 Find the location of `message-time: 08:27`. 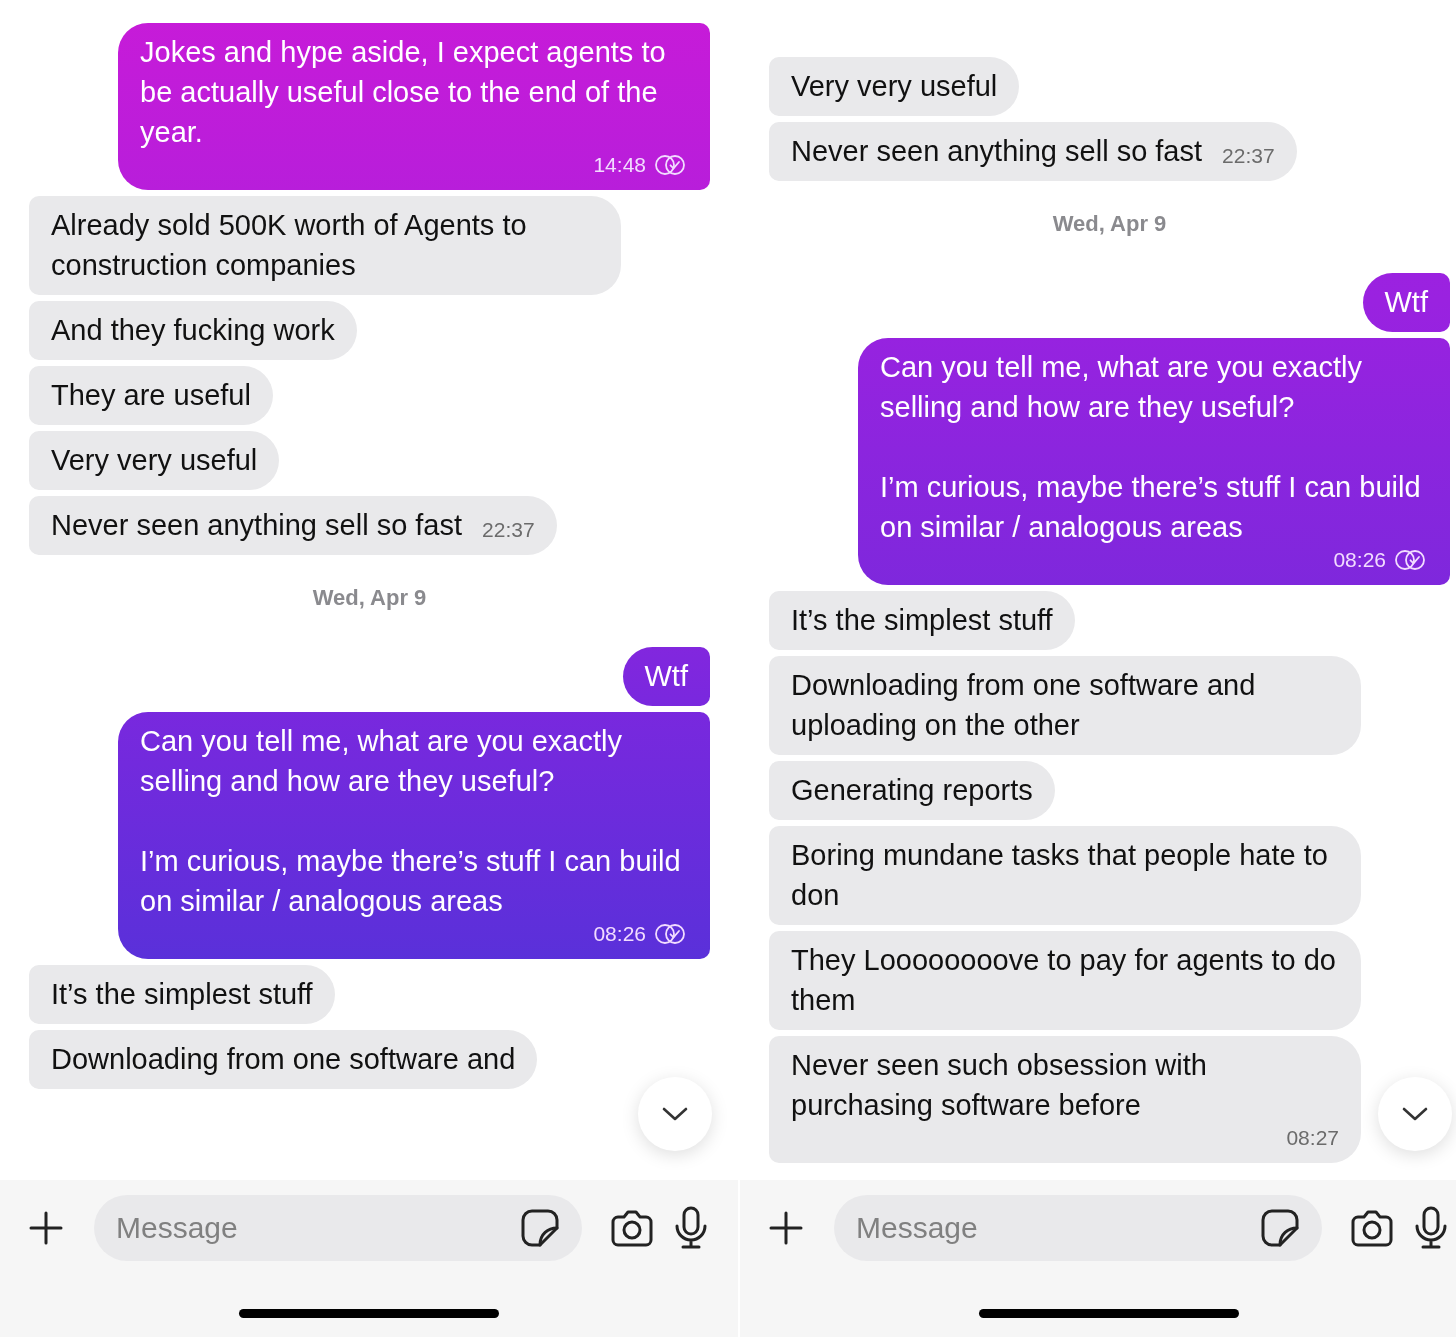

message-time: 08:27 is located at coordinates (1312, 1138).